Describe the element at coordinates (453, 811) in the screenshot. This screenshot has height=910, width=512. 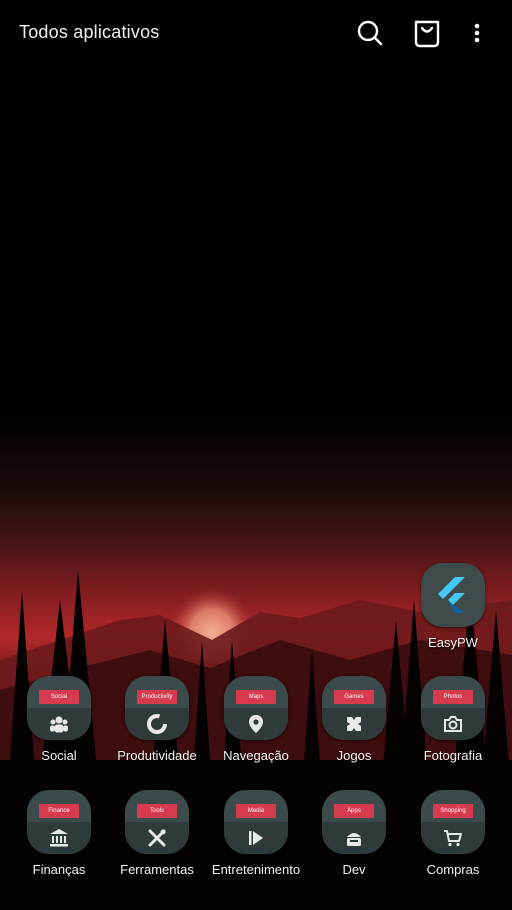
I see `folder-tag: Shopping` at that location.